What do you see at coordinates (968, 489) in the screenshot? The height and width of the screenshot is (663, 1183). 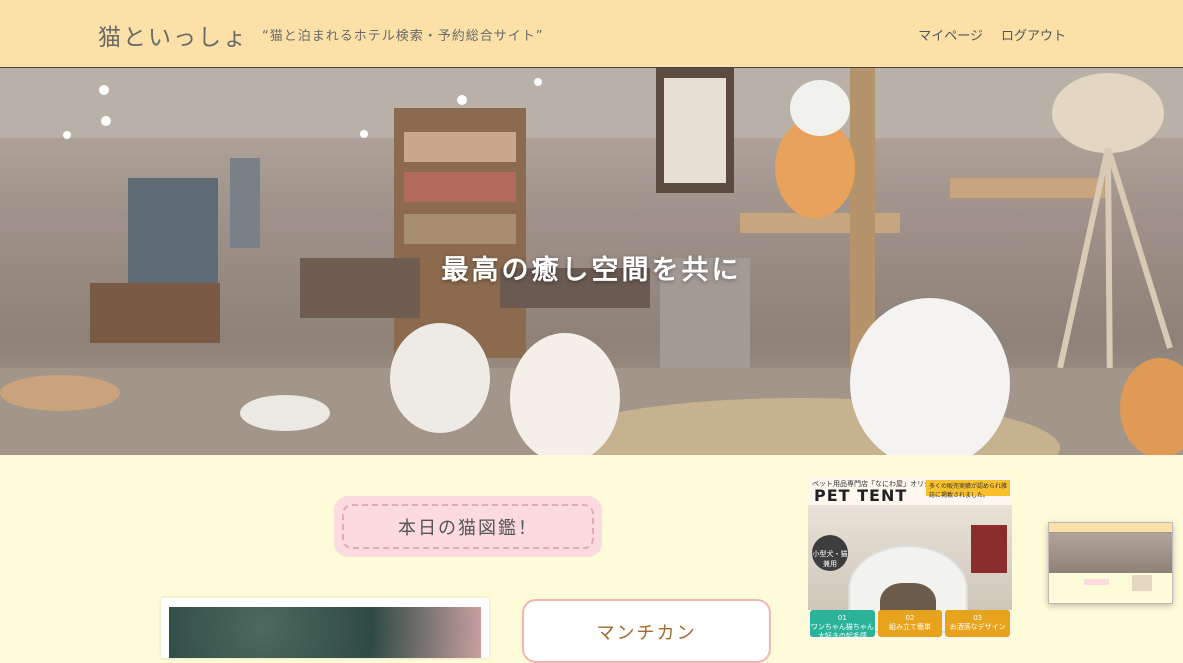 I see `ad-note: 多くの販売実績が認められ雑誌に掲載されました。` at bounding box center [968, 489].